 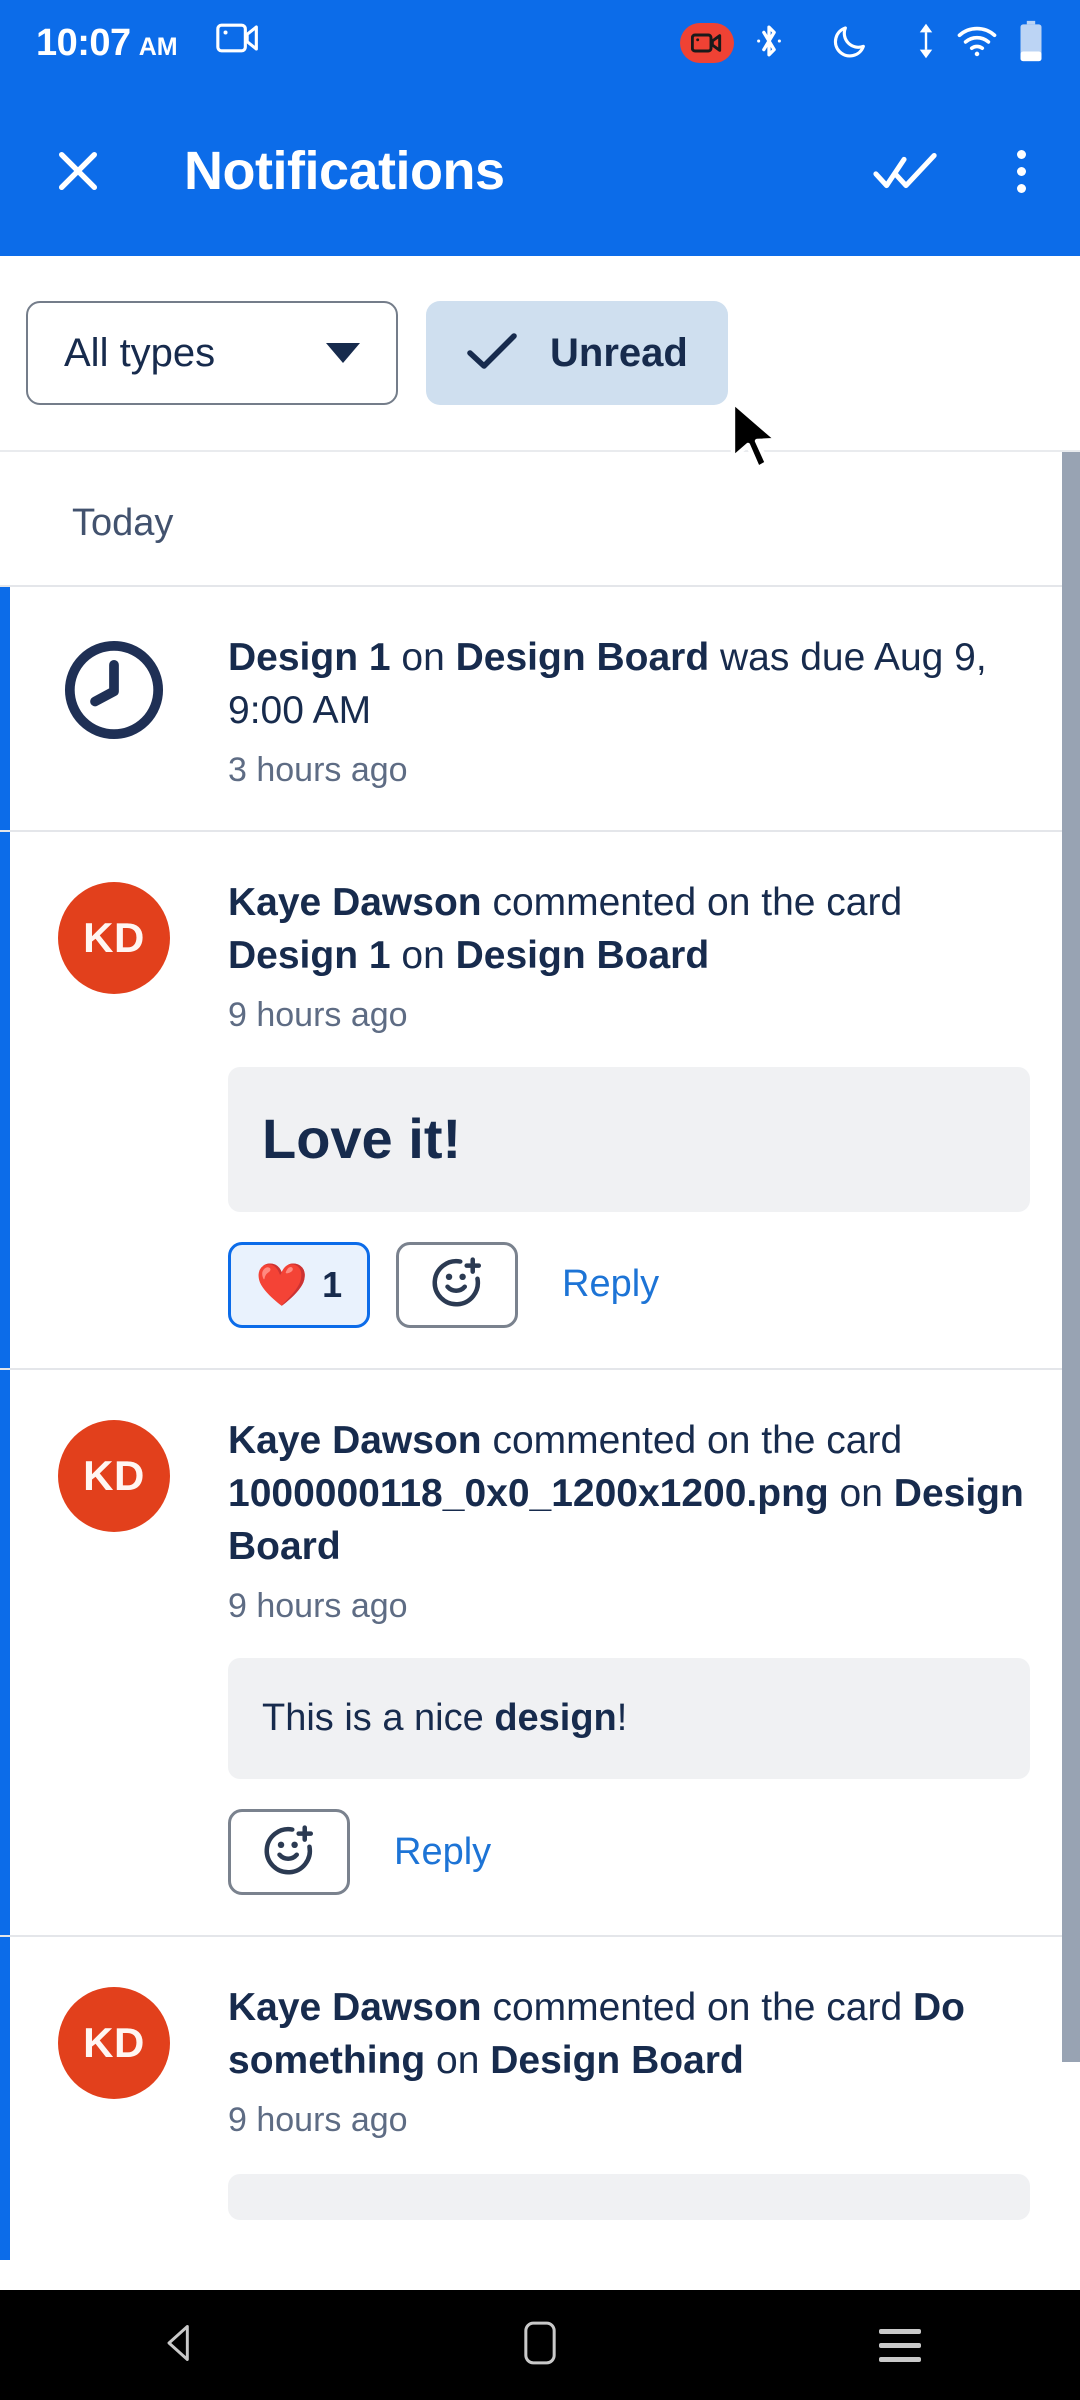 What do you see at coordinates (926, 43) in the screenshot?
I see `data-transfer-icon` at bounding box center [926, 43].